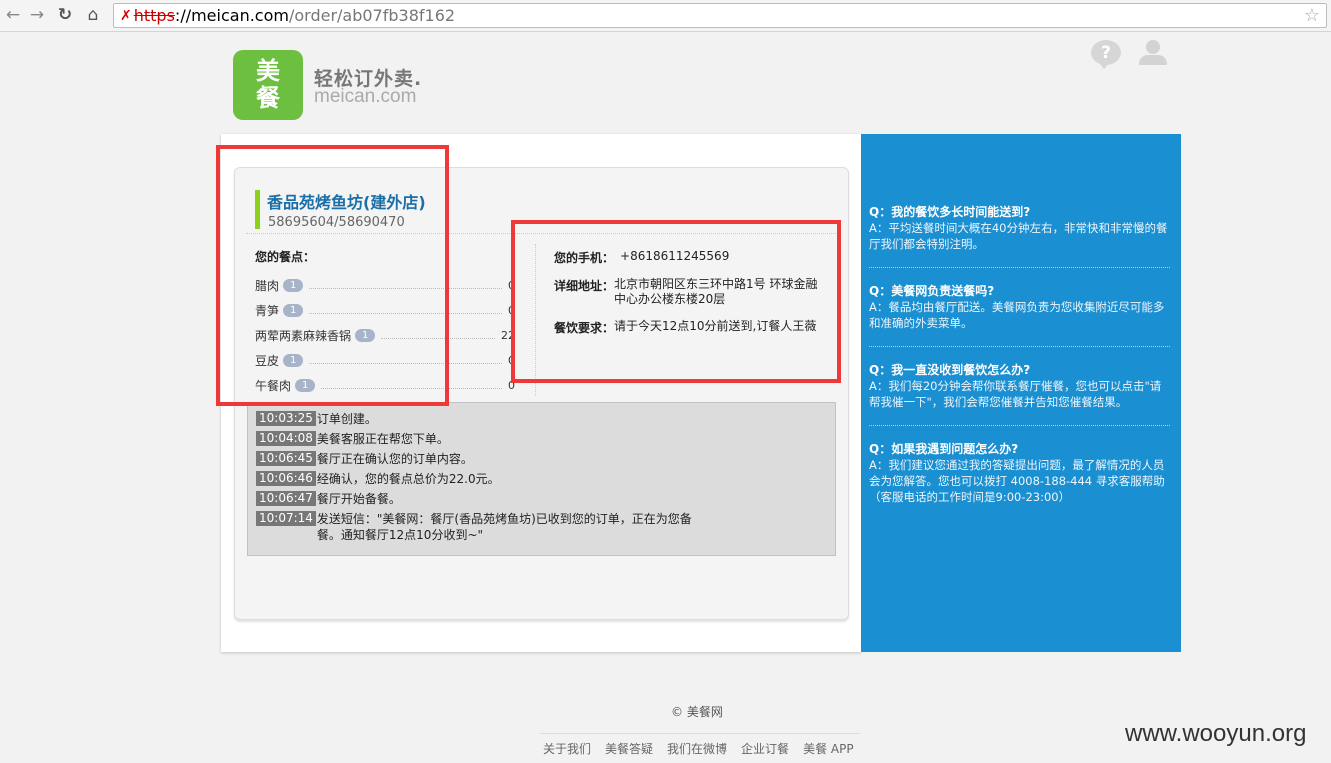 The height and width of the screenshot is (763, 1331). What do you see at coordinates (37, 15) in the screenshot?
I see `forward-icon: →` at bounding box center [37, 15].